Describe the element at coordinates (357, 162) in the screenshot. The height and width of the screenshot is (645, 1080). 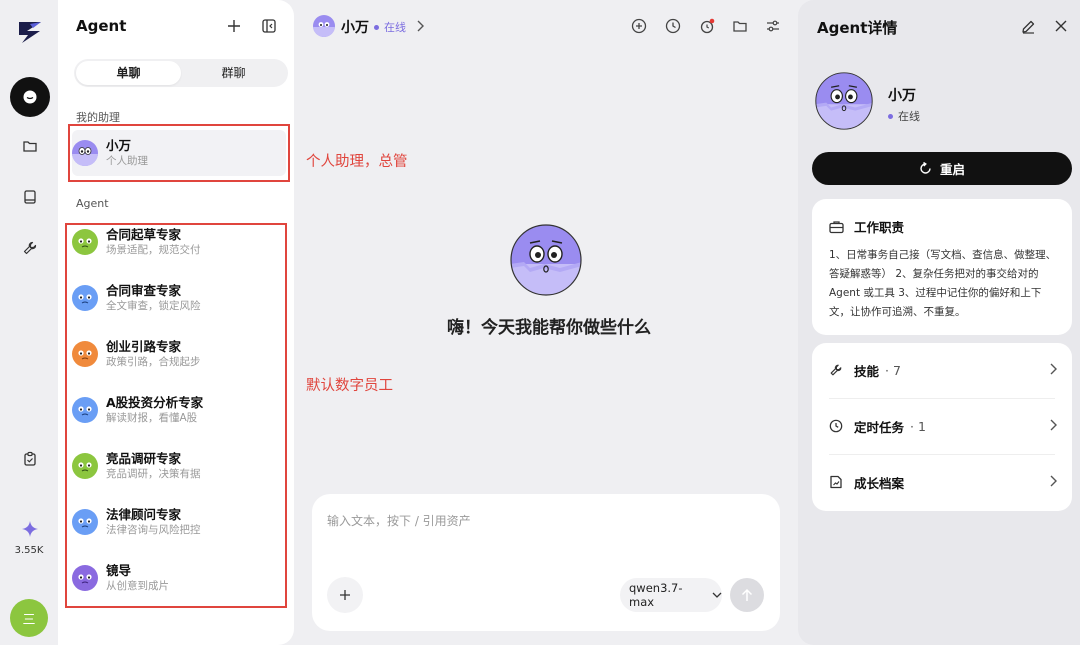
I see `assistant-annotation: 个人助理，总管` at that location.